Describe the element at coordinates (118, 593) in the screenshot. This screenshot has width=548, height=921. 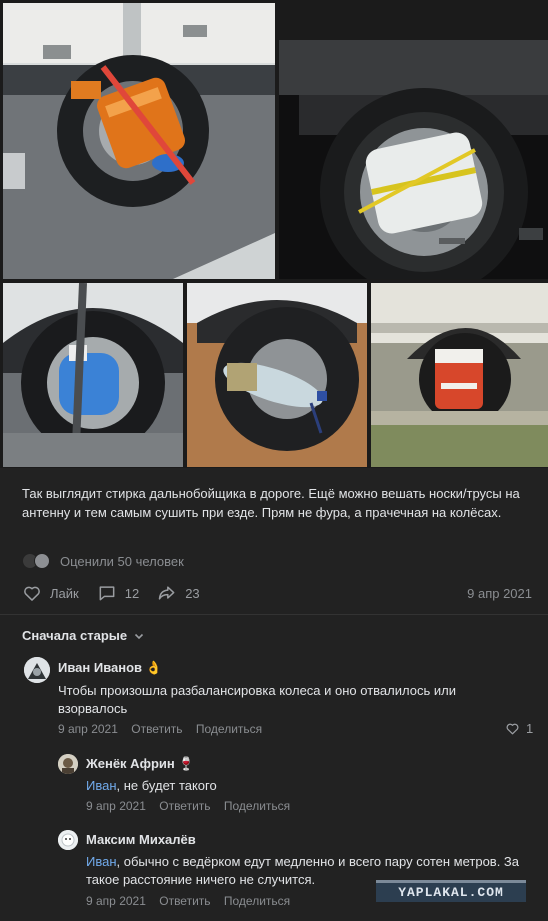
I see `comments-button: 12` at that location.